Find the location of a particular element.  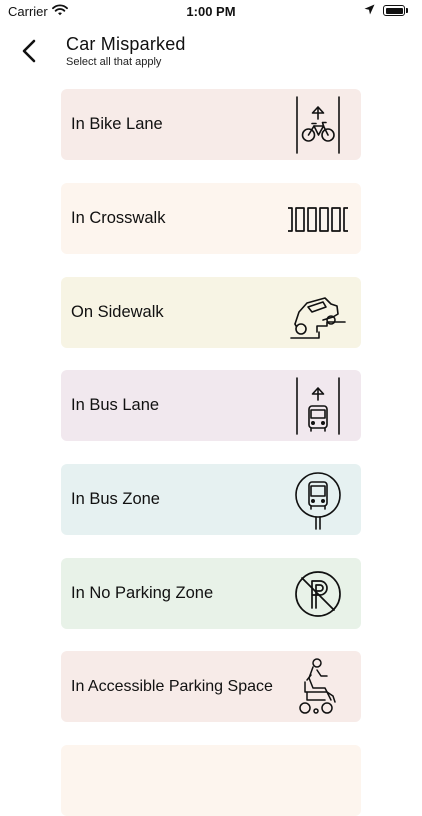

accessible-parking-icon is located at coordinates (318, 687).